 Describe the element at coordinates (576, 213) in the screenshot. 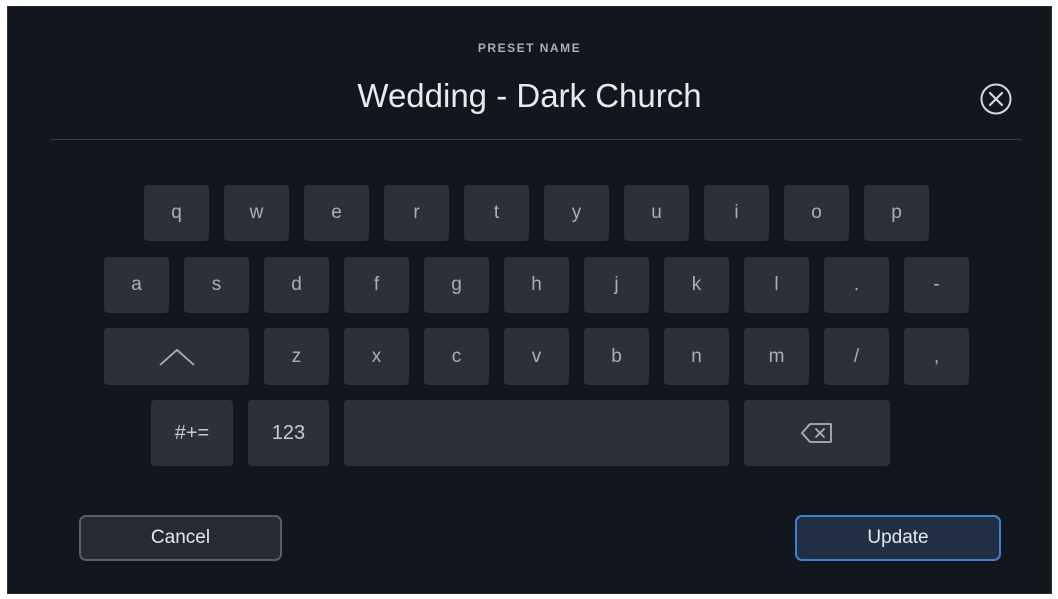

I see `key-y: y` at that location.